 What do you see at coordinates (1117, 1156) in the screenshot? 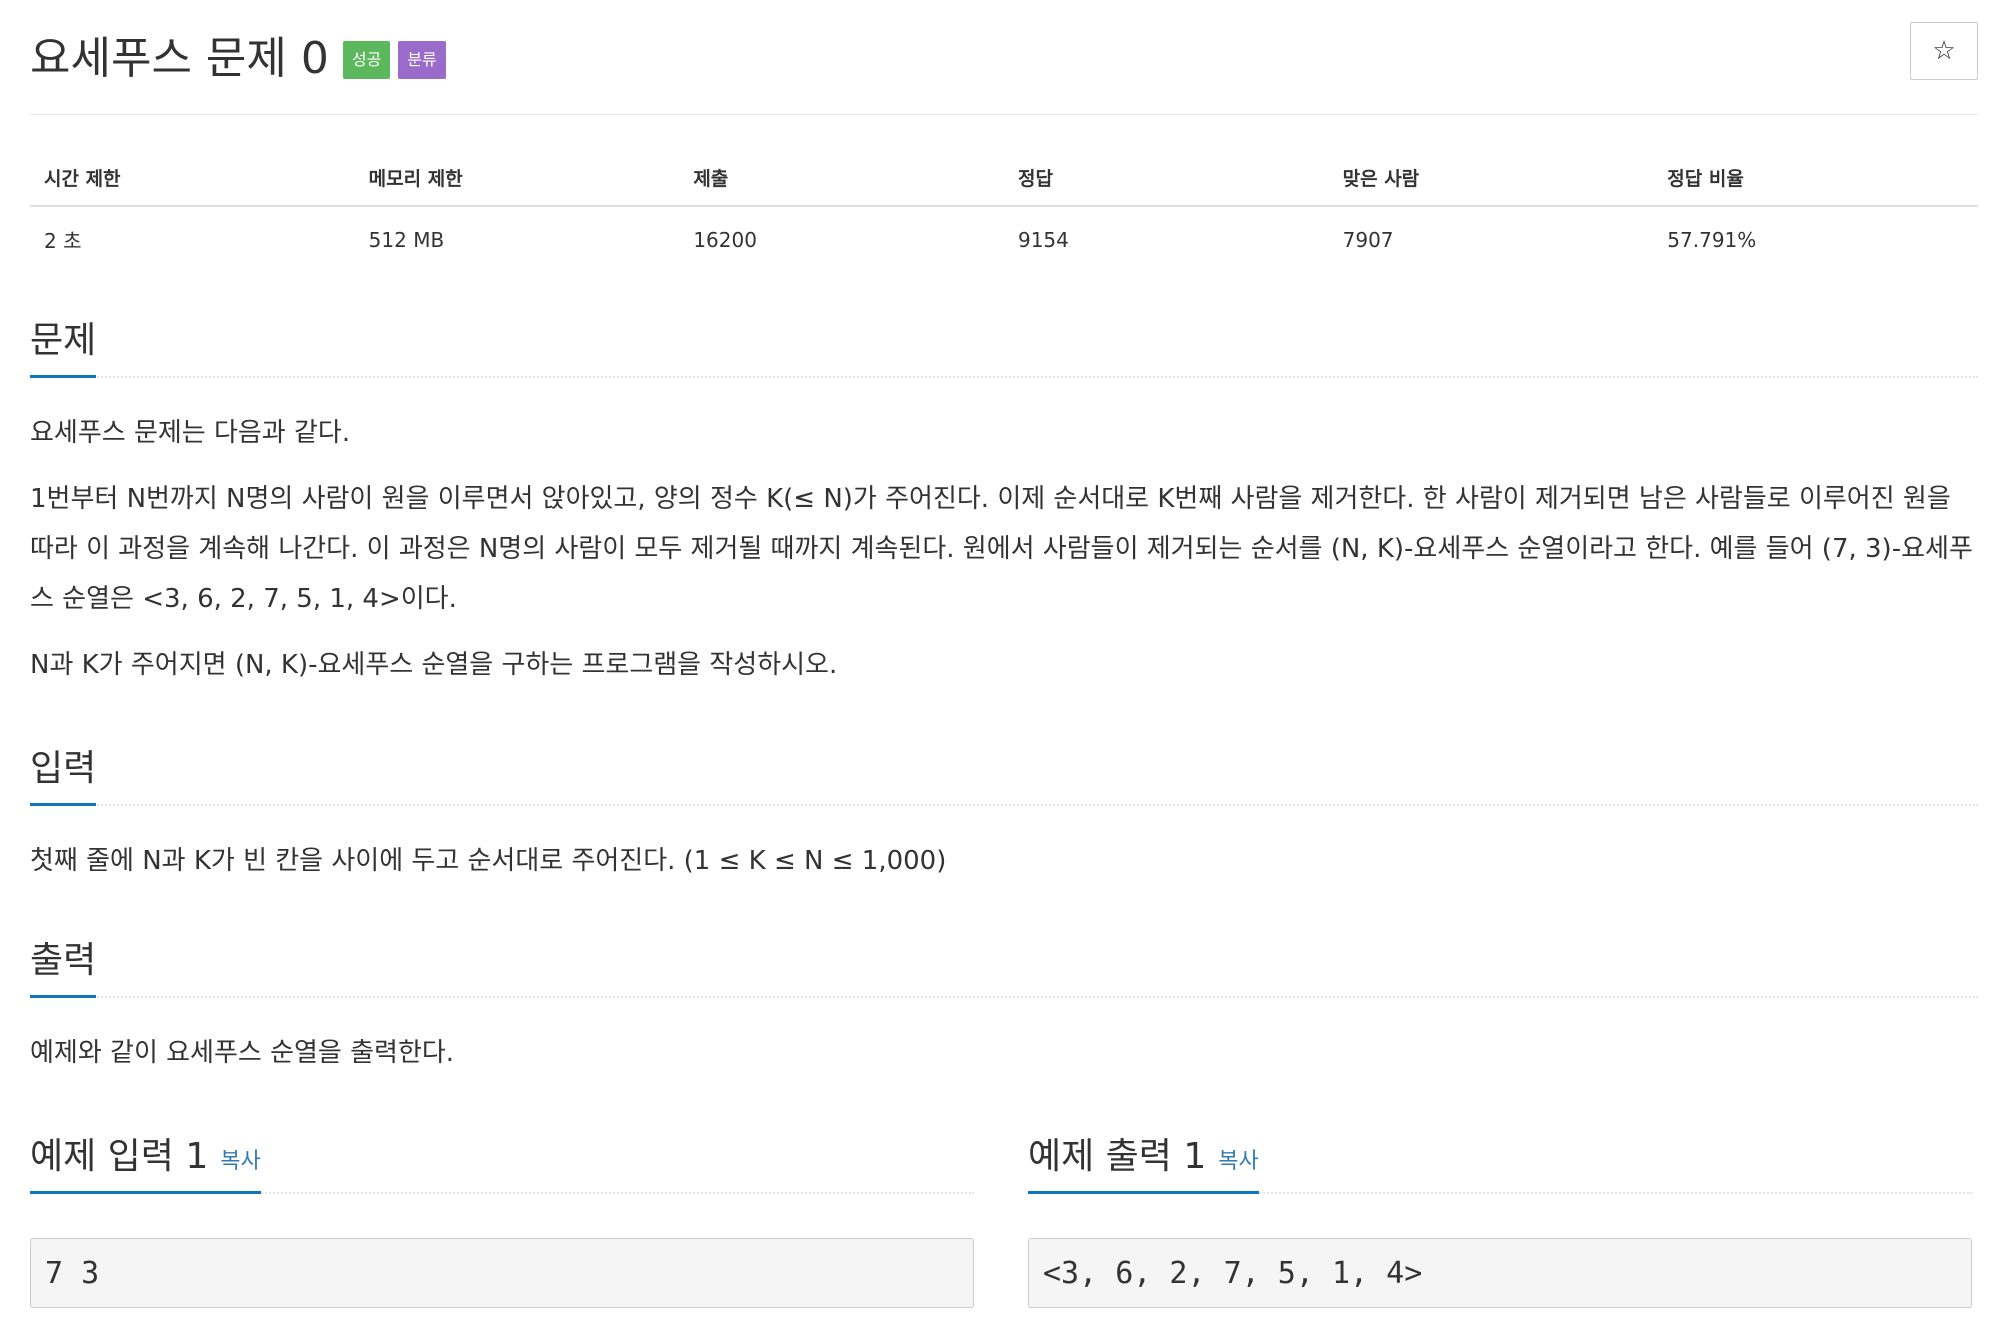
I see `sample-output-title: 예제 출력 1` at bounding box center [1117, 1156].